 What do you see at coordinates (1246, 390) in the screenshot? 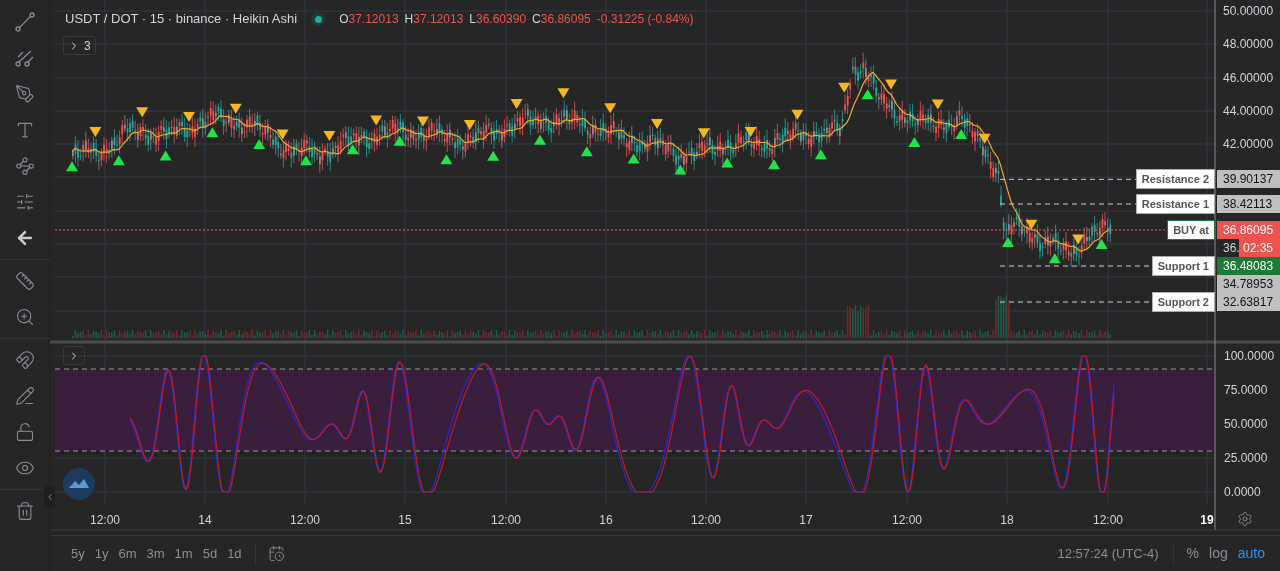
I see `oscillator-axis-label: 75.0000` at bounding box center [1246, 390].